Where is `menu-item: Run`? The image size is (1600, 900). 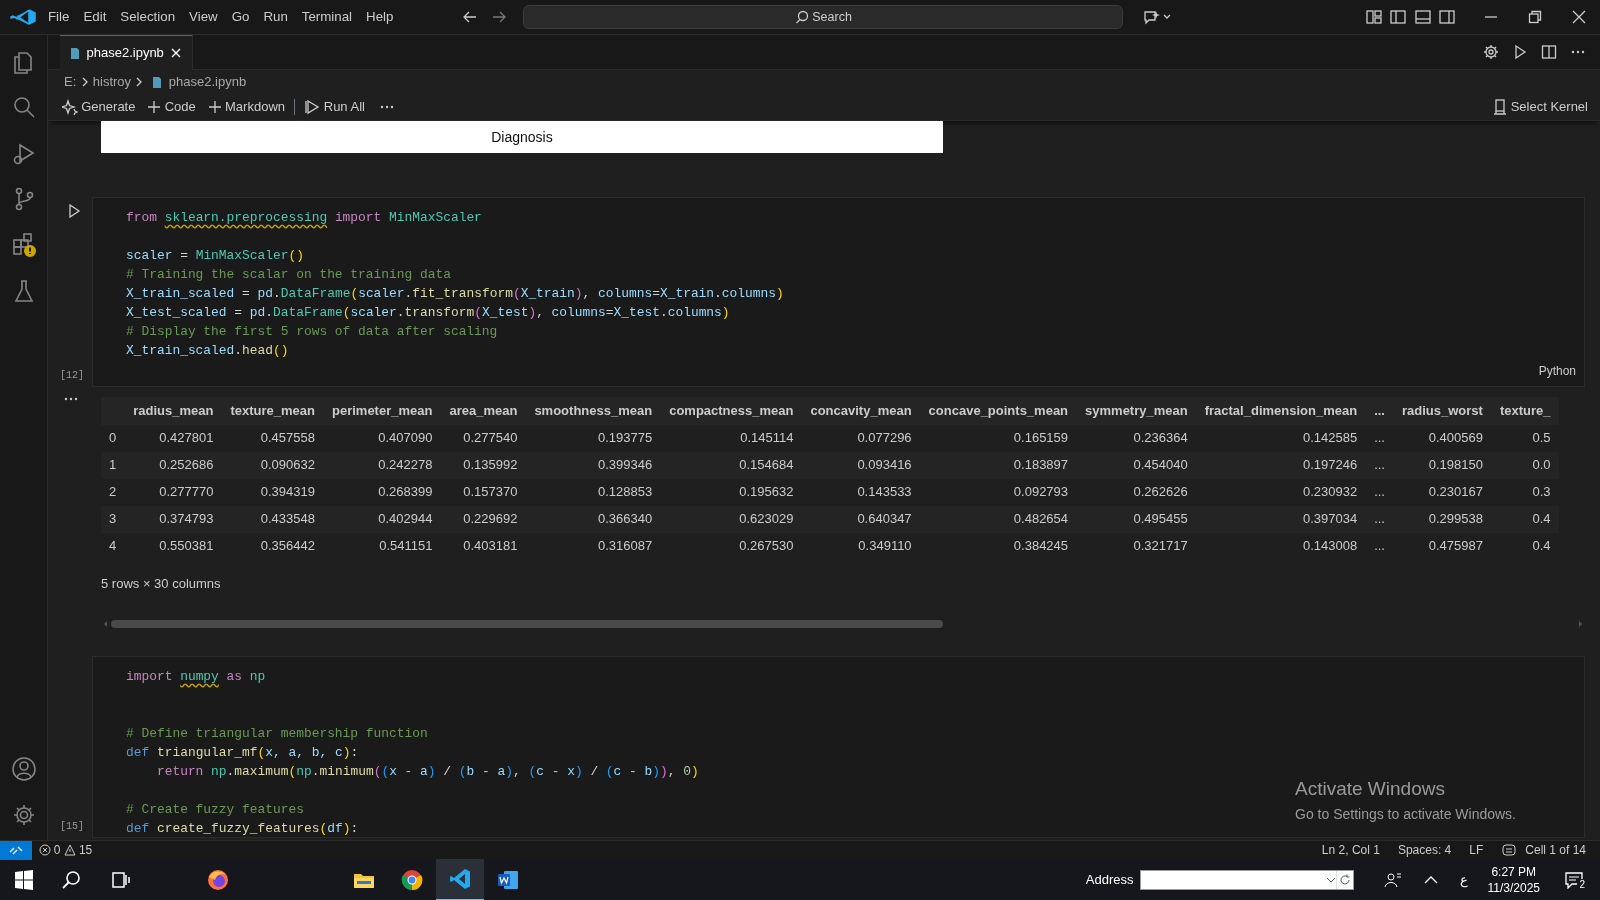 menu-item: Run is located at coordinates (275, 17).